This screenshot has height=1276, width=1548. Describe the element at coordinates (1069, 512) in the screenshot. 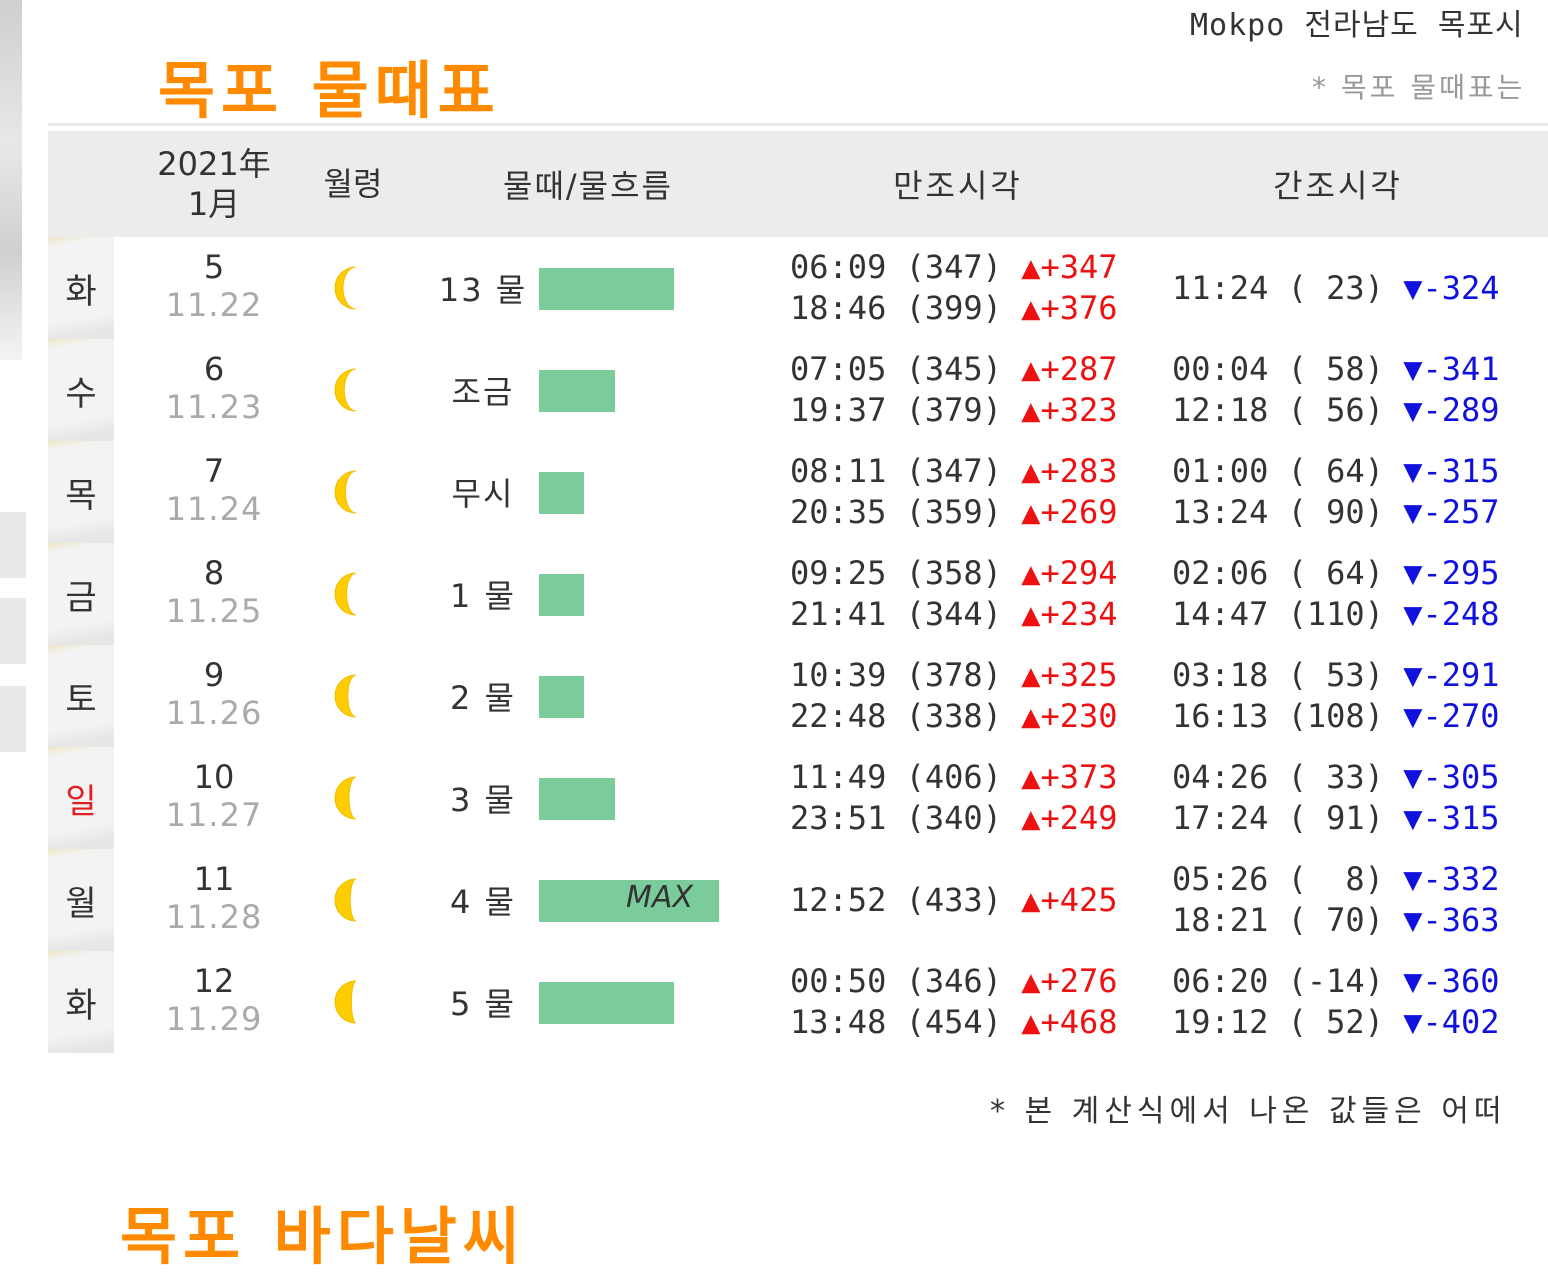

I see `high-tide-delta: ▲+269` at that location.